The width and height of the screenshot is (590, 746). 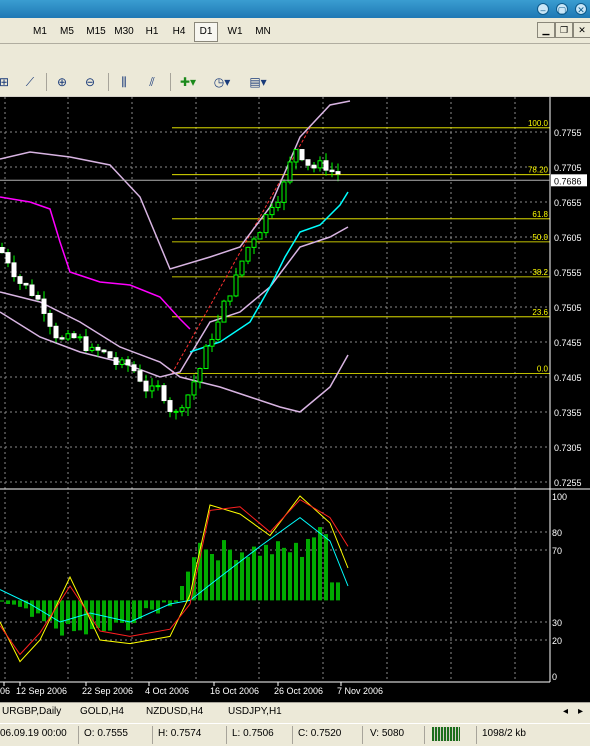 What do you see at coordinates (255, 711) in the screenshot?
I see `tab-usdjpy: USDJPY,H1` at bounding box center [255, 711].